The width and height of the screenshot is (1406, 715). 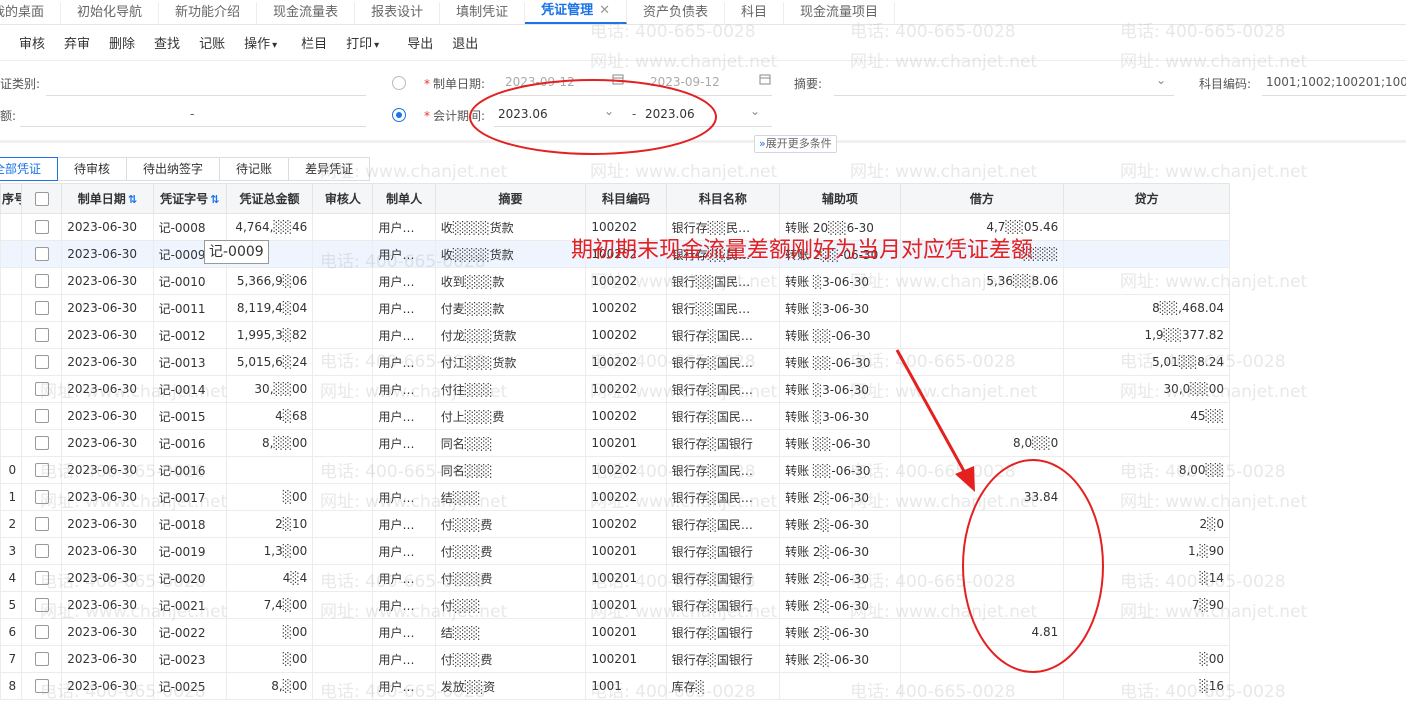 What do you see at coordinates (593, 117) in the screenshot?
I see `period-highlight-ellipse` at bounding box center [593, 117].